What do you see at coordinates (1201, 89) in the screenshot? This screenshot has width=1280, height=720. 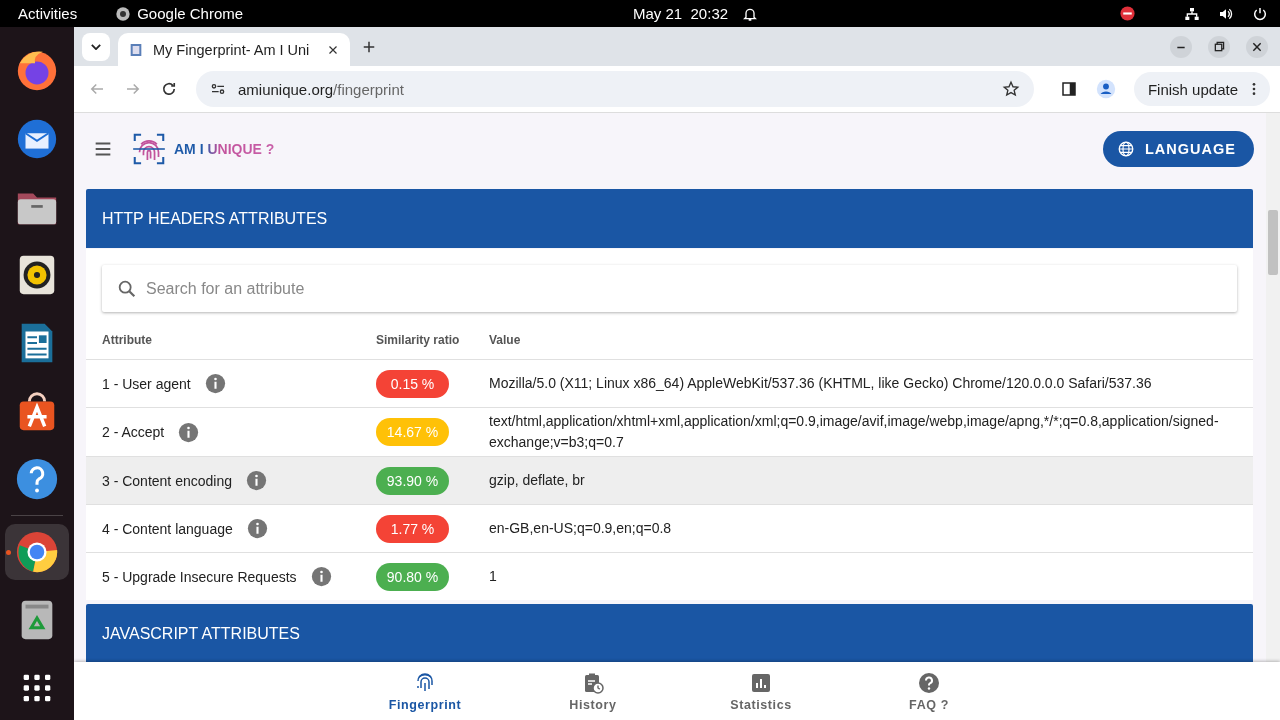 I see `finish-update-button: Finish update` at bounding box center [1201, 89].